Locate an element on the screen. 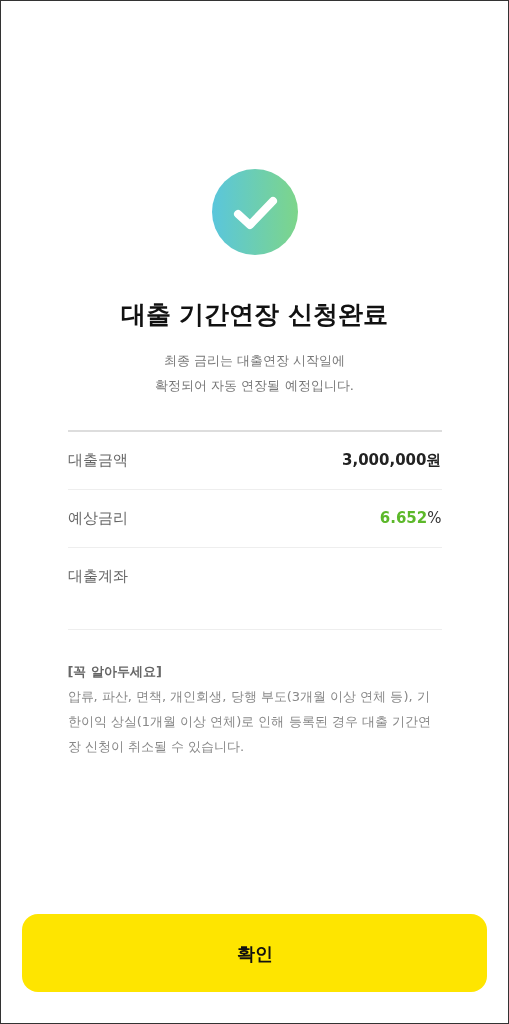  detail-label: 예상금리 is located at coordinates (97, 519).